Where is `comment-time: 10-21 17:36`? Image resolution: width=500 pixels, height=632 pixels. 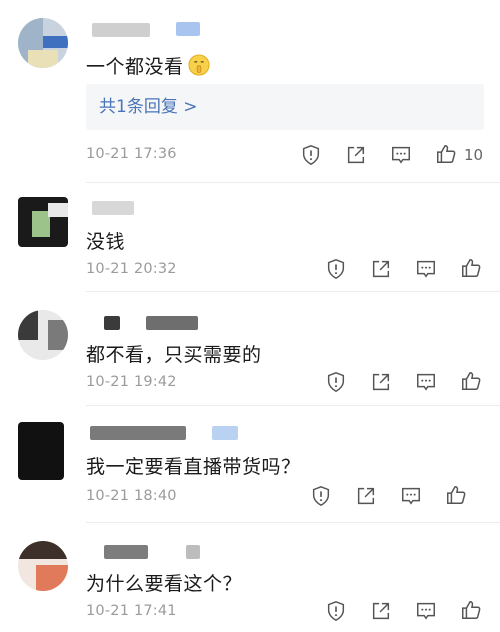 comment-time: 10-21 17:36 is located at coordinates (131, 154).